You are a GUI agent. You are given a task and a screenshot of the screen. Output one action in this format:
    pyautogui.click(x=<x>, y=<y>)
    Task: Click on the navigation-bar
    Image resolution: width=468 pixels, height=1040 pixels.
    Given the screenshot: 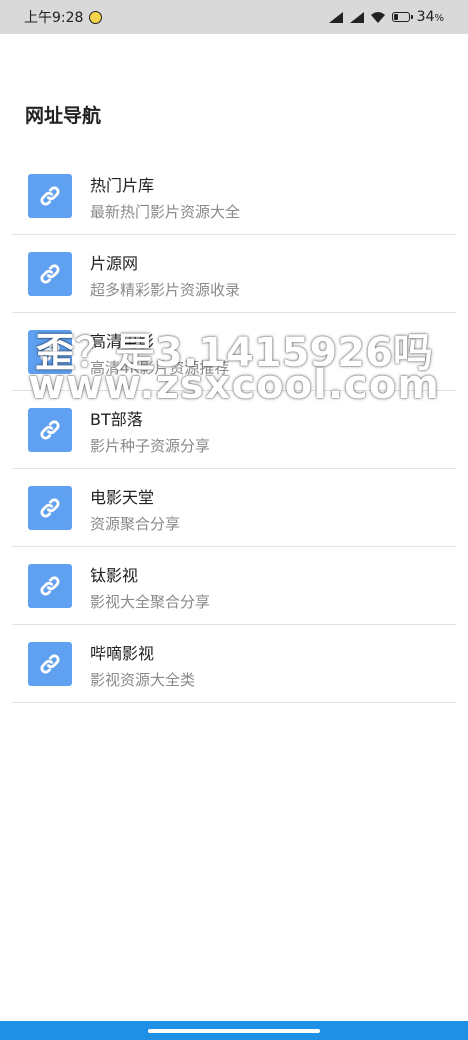 What is the action you would take?
    pyautogui.click(x=234, y=1030)
    